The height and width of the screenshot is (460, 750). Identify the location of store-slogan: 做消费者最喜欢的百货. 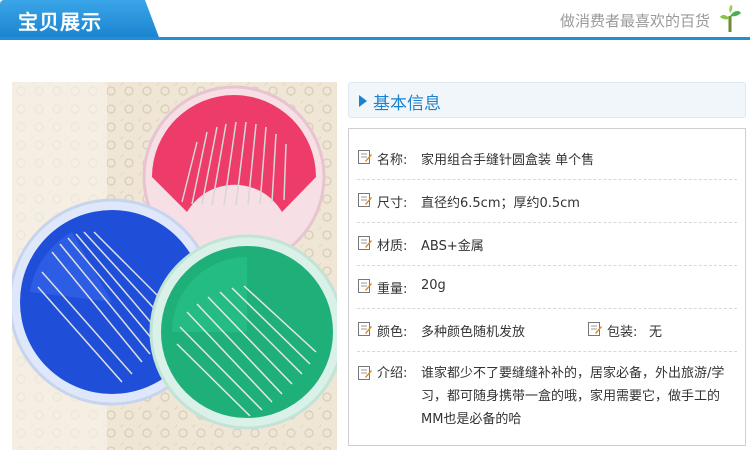
(634, 21).